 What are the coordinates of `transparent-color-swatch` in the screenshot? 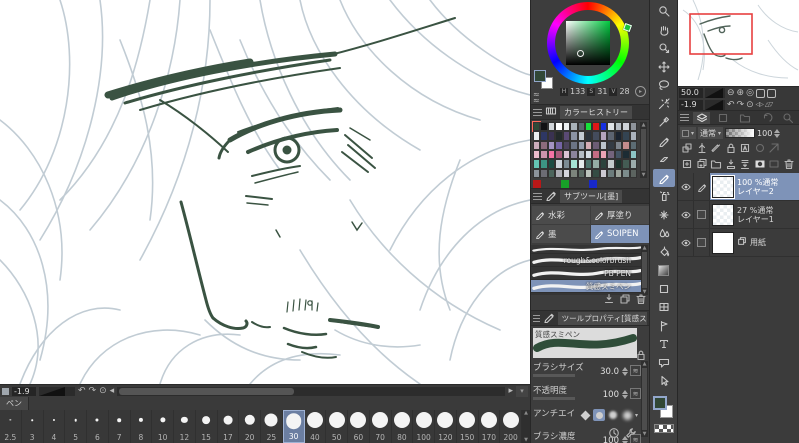 It's located at (663, 428).